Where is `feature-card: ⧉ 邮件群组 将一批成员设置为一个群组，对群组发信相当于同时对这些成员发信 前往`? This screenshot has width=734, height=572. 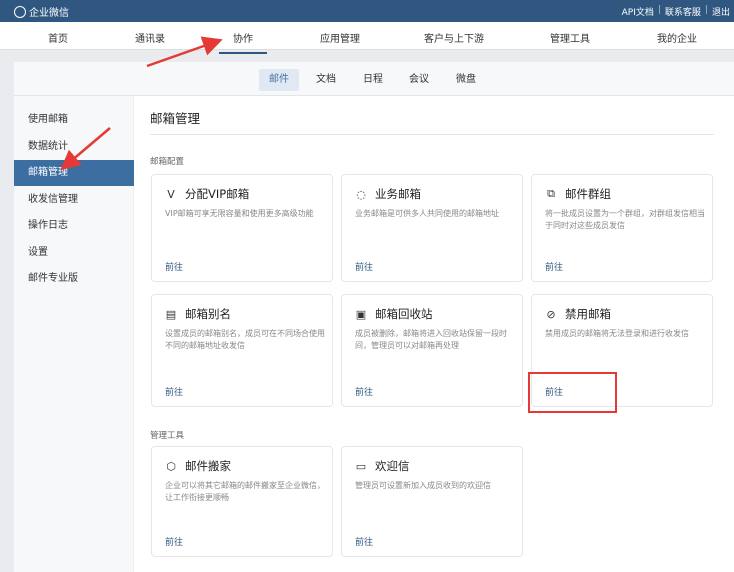 feature-card: ⧉ 邮件群组 将一批成员设置为一个群组，对群组发信相当于同时对这些成员发信 前往 is located at coordinates (622, 228).